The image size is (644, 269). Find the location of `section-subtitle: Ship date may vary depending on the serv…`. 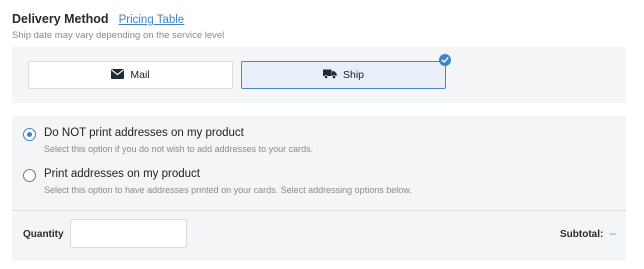

section-subtitle: Ship date may vary depending on the serv… is located at coordinates (118, 35).